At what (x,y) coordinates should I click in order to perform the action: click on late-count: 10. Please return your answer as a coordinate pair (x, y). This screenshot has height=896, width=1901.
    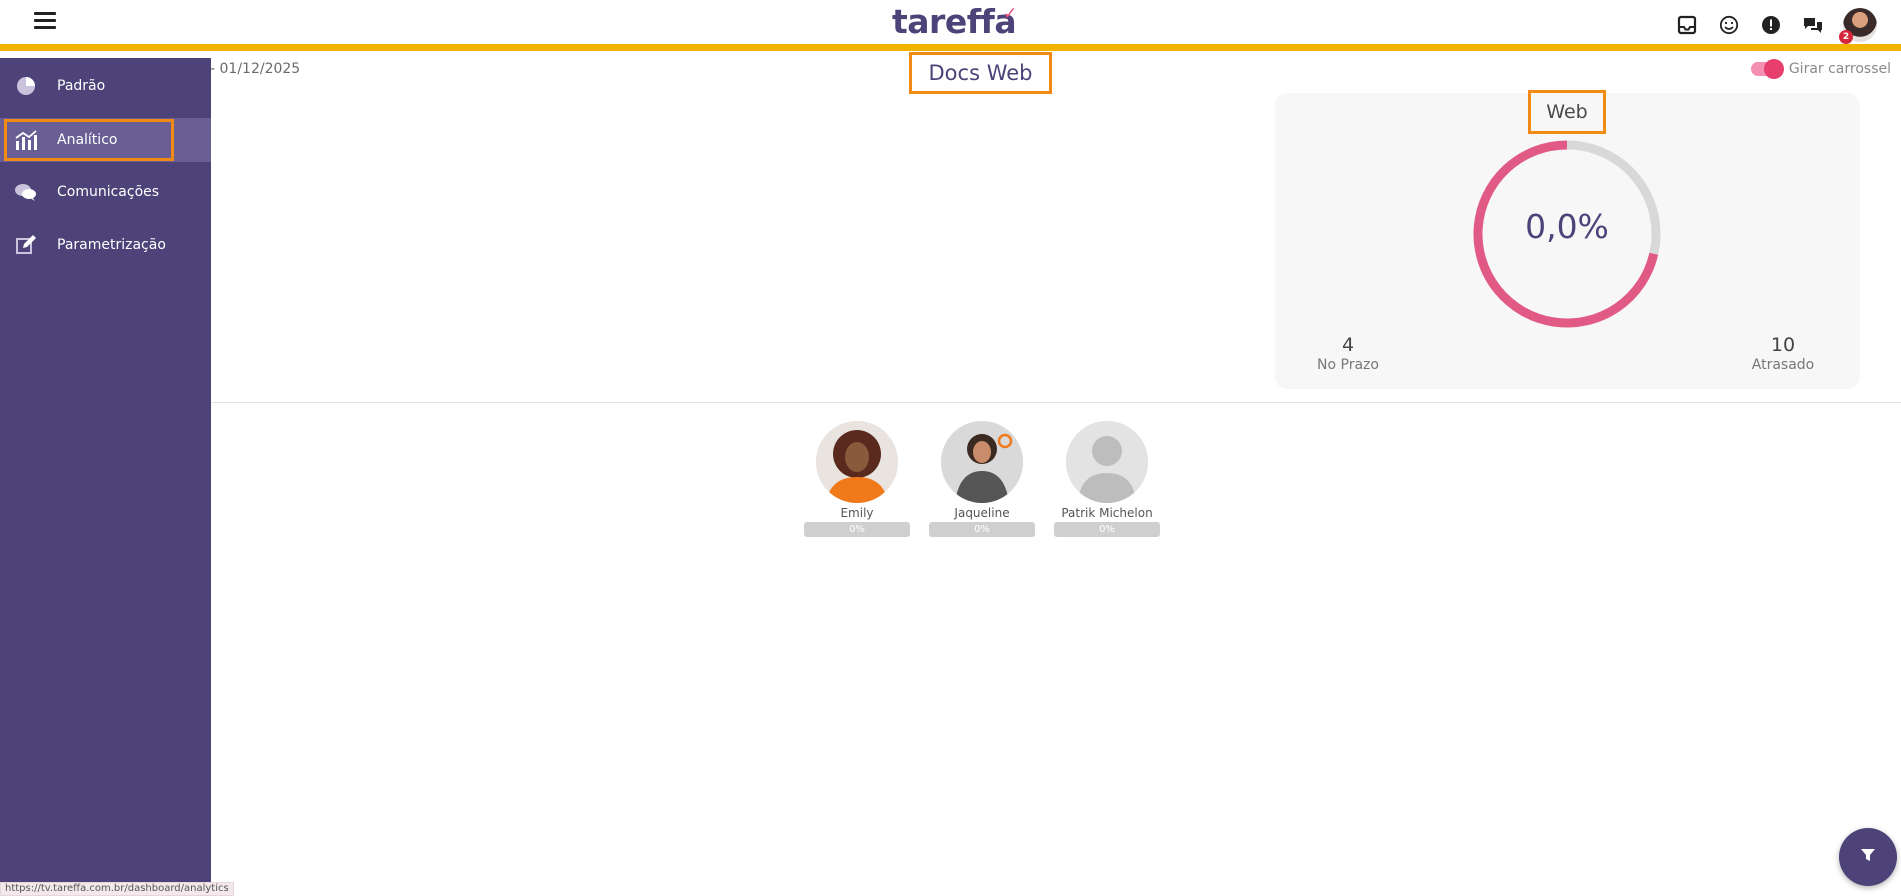
    Looking at the image, I should click on (1783, 345).